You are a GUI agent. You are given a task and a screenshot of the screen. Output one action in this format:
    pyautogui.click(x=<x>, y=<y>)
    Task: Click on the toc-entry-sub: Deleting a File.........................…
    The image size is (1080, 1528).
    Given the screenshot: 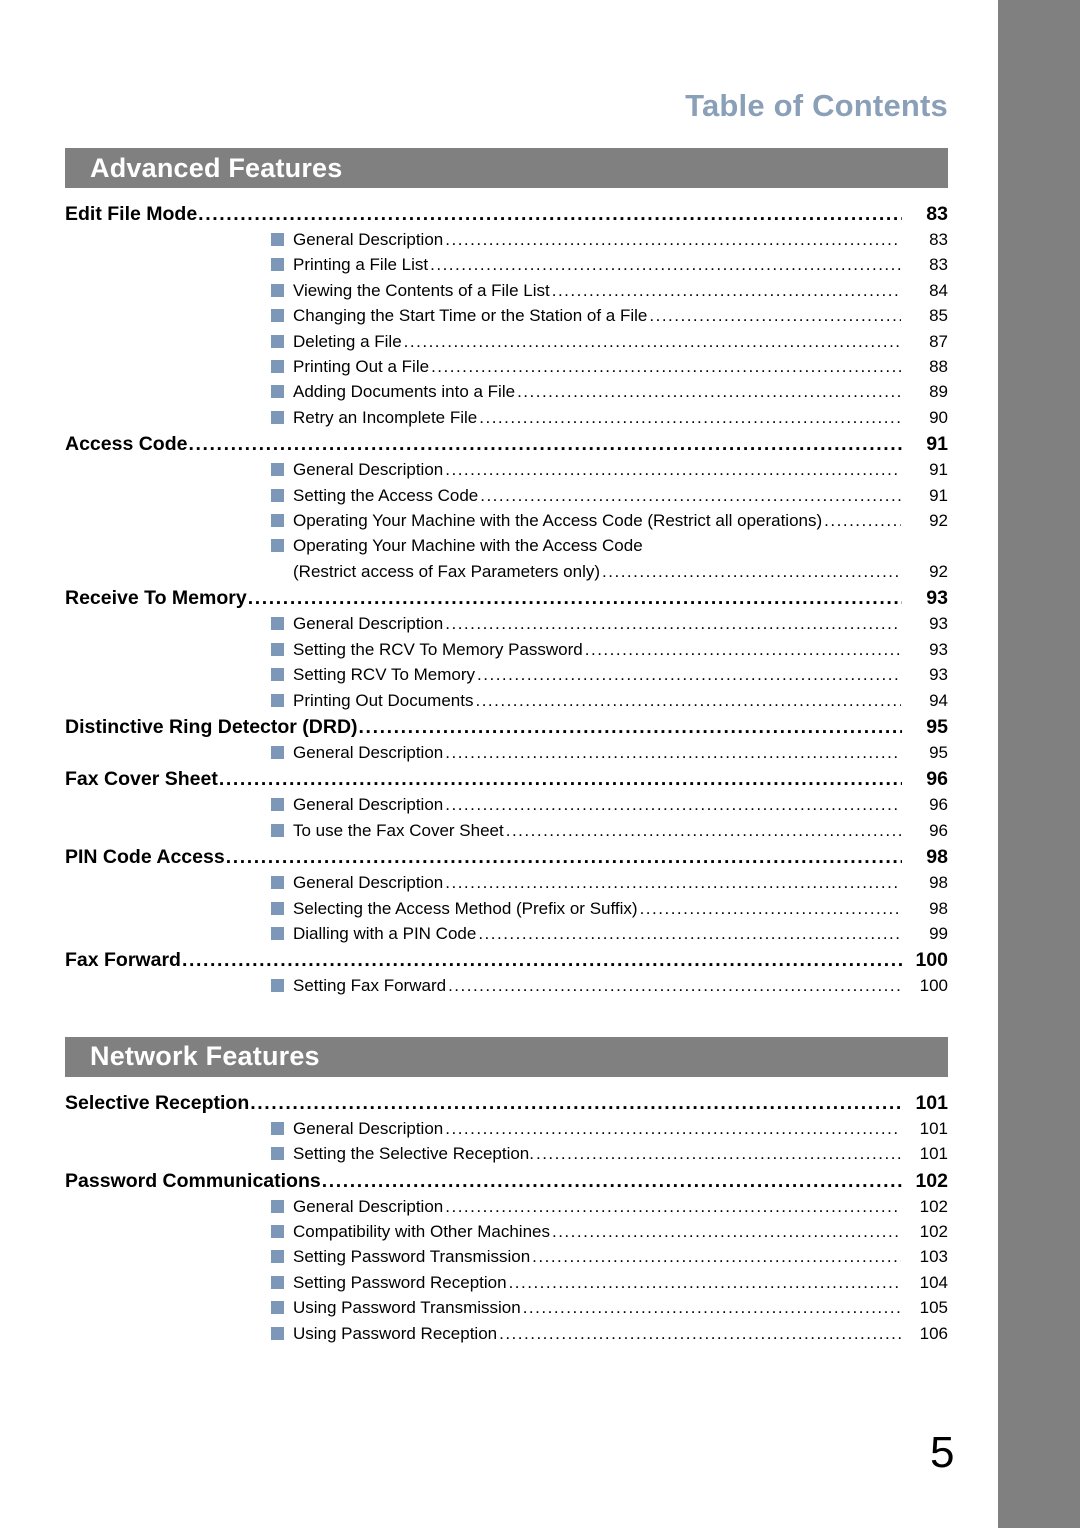 What is the action you would take?
    pyautogui.click(x=609, y=341)
    